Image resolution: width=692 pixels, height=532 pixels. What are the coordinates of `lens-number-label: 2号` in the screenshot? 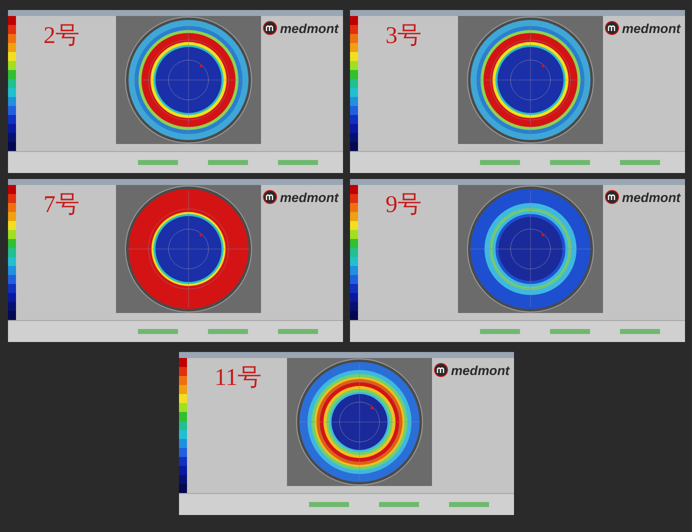 It's located at (62, 36).